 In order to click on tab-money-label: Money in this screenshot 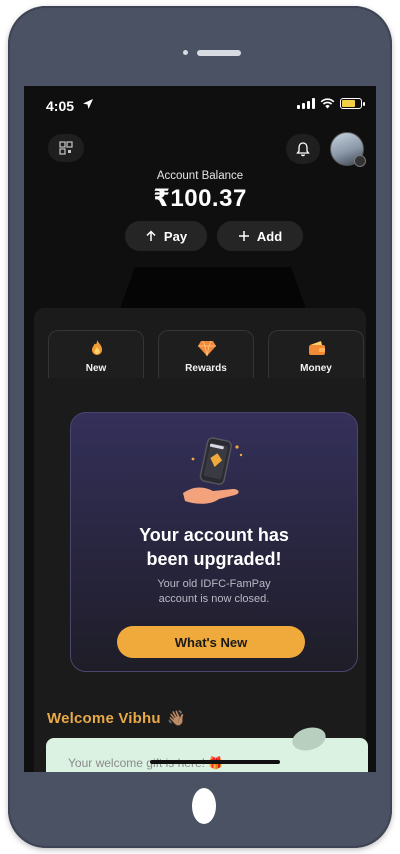, I will do `click(316, 368)`.